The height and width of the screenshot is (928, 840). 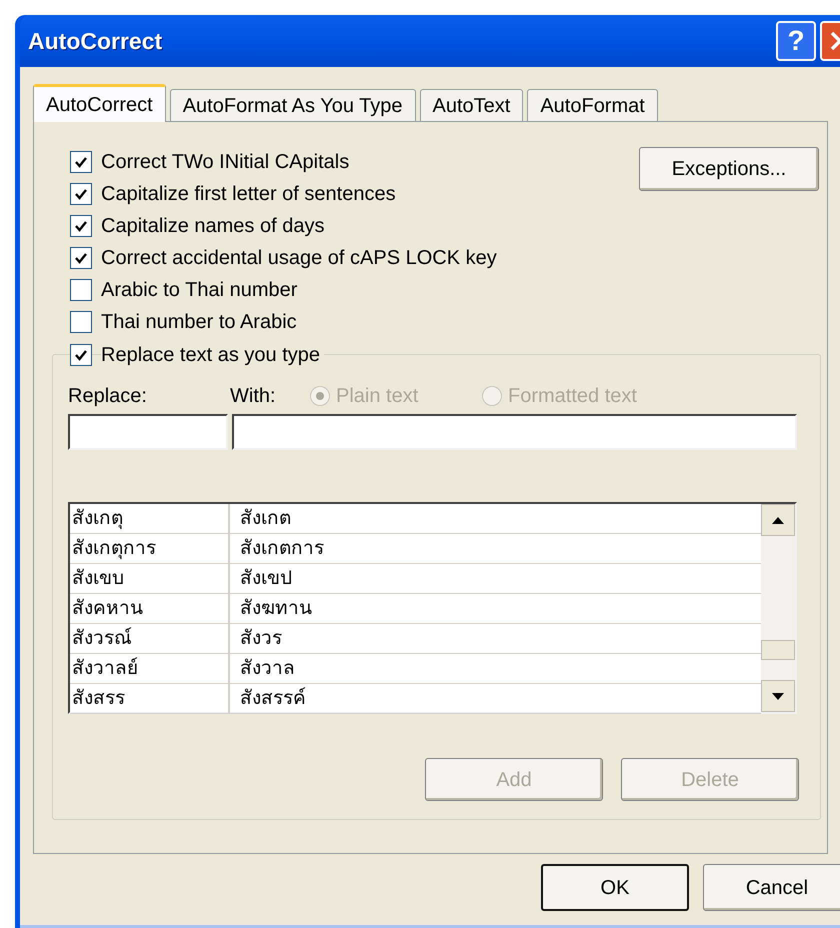 I want to click on tab: AutoText, so click(x=472, y=105).